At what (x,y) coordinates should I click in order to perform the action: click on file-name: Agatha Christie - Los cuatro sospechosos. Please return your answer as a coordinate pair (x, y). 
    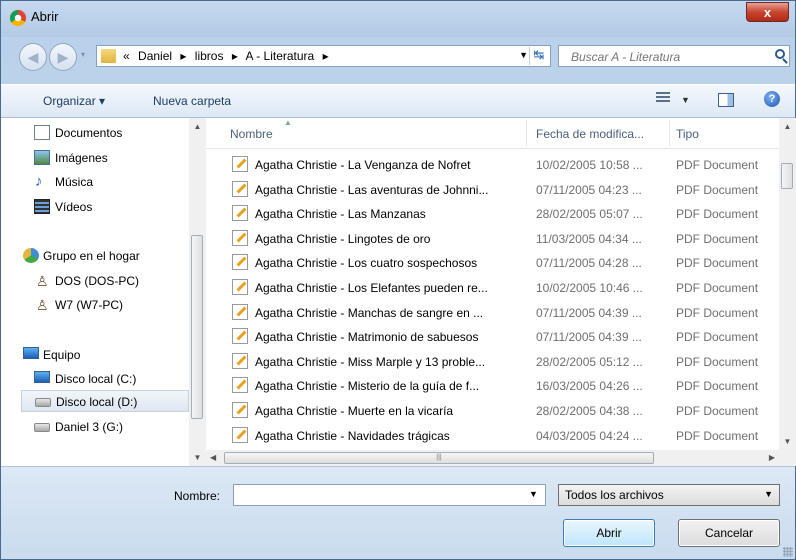
    Looking at the image, I should click on (366, 263).